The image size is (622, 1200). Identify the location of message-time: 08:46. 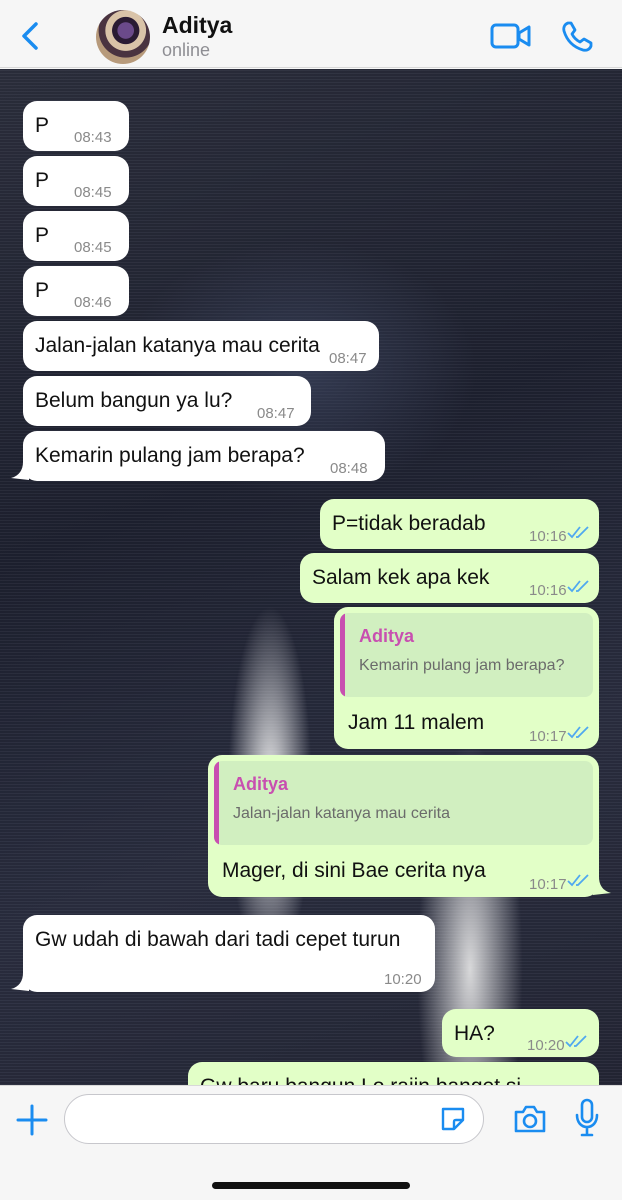
(93, 302).